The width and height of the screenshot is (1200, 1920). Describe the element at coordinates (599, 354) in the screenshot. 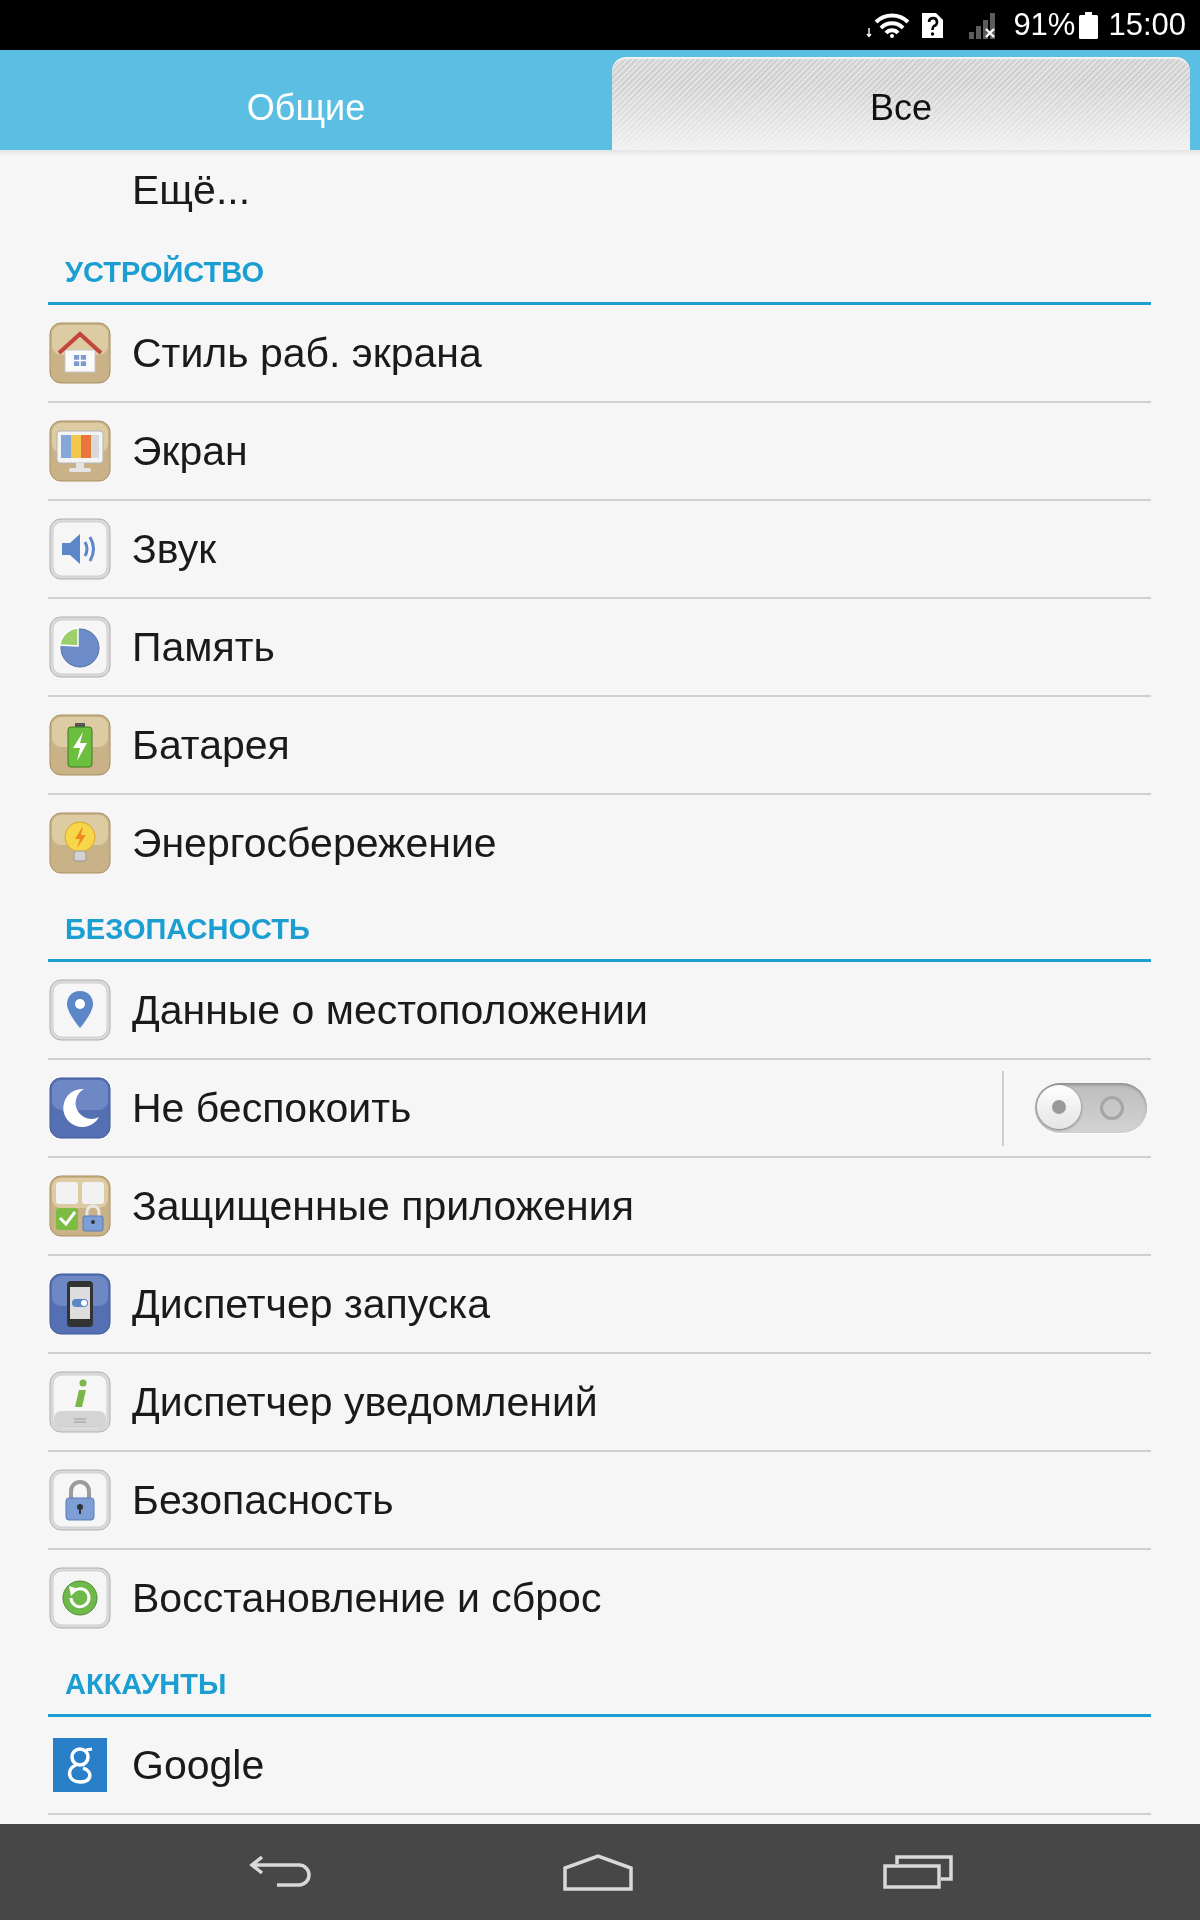

I see `settings-item: Стиль раб. экрана` at that location.